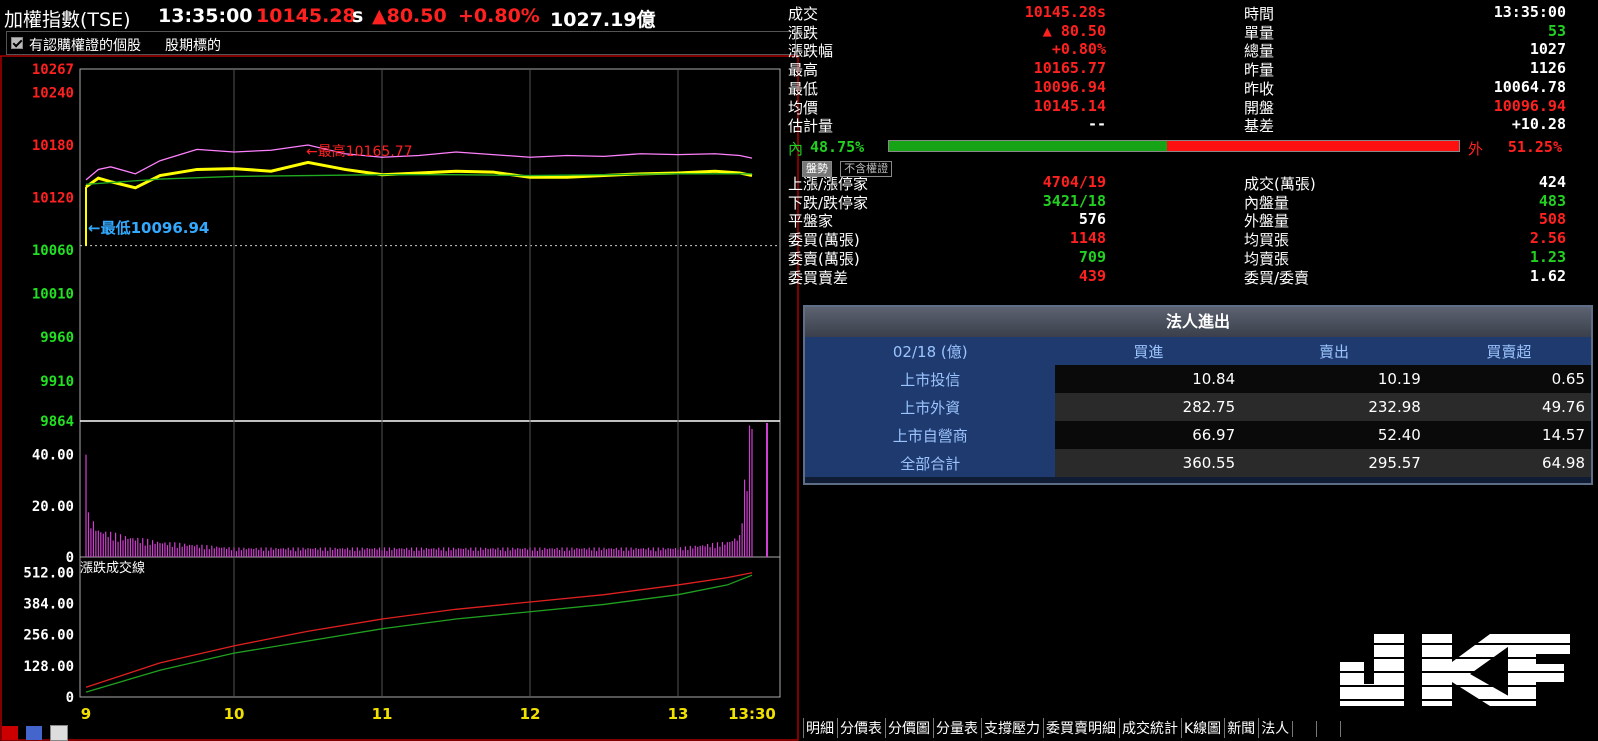  What do you see at coordinates (70, 558) in the screenshot?
I see `volume-tick-label: 0` at bounding box center [70, 558].